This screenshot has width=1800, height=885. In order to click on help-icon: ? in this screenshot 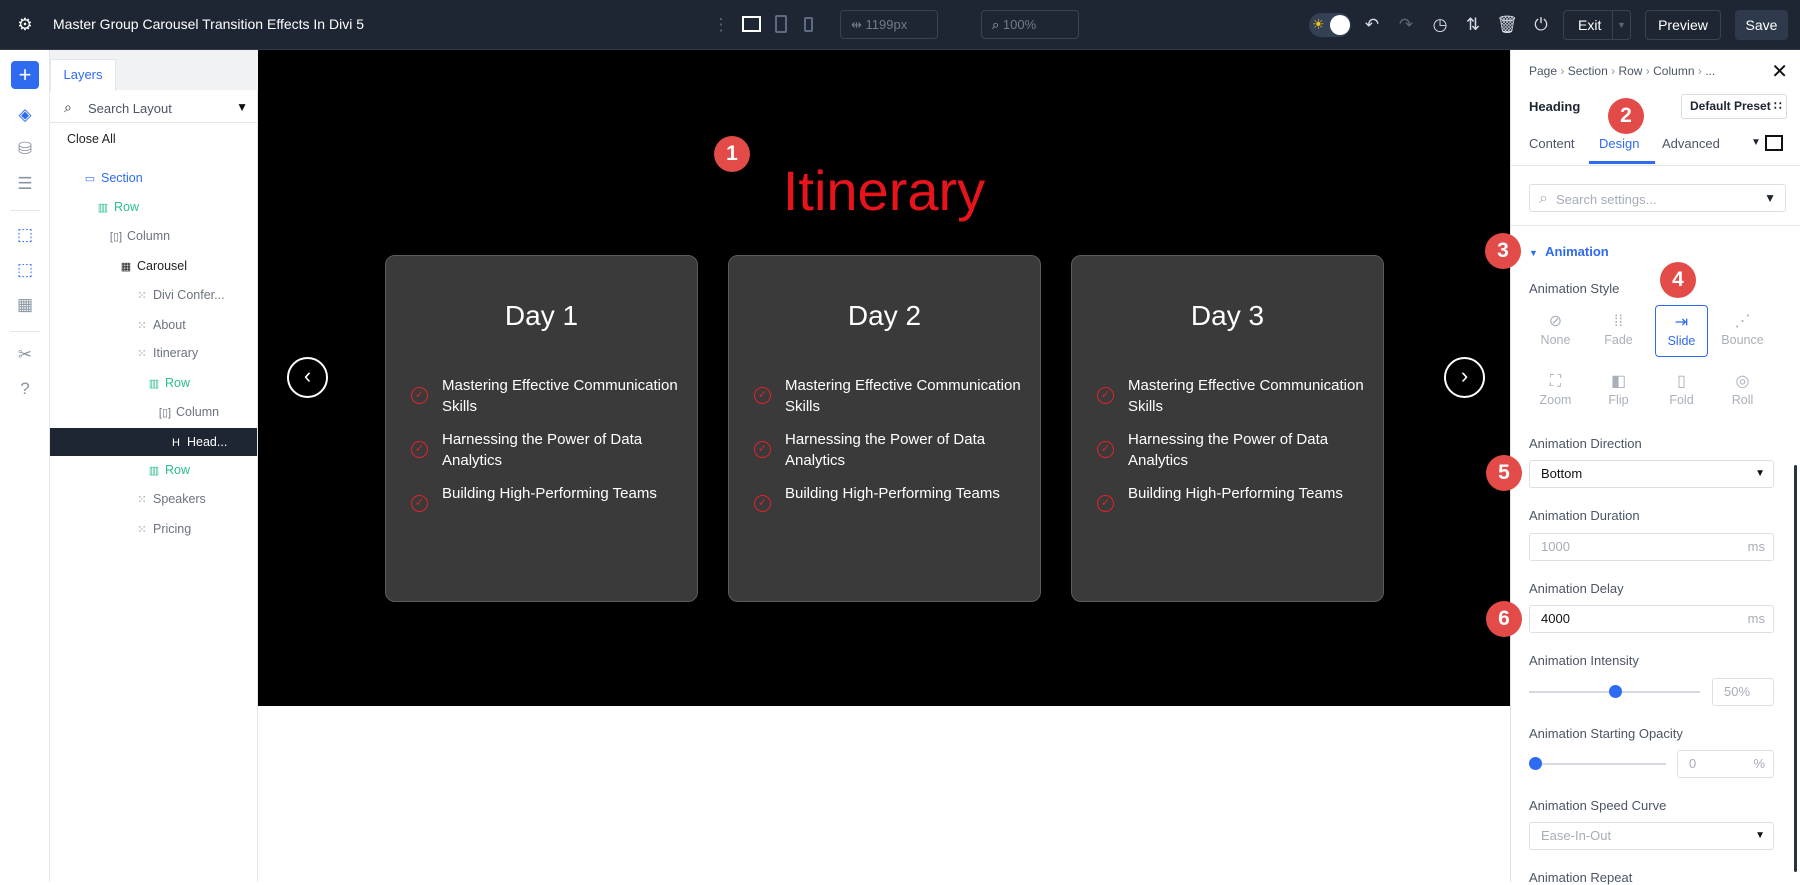, I will do `click(25, 389)`.